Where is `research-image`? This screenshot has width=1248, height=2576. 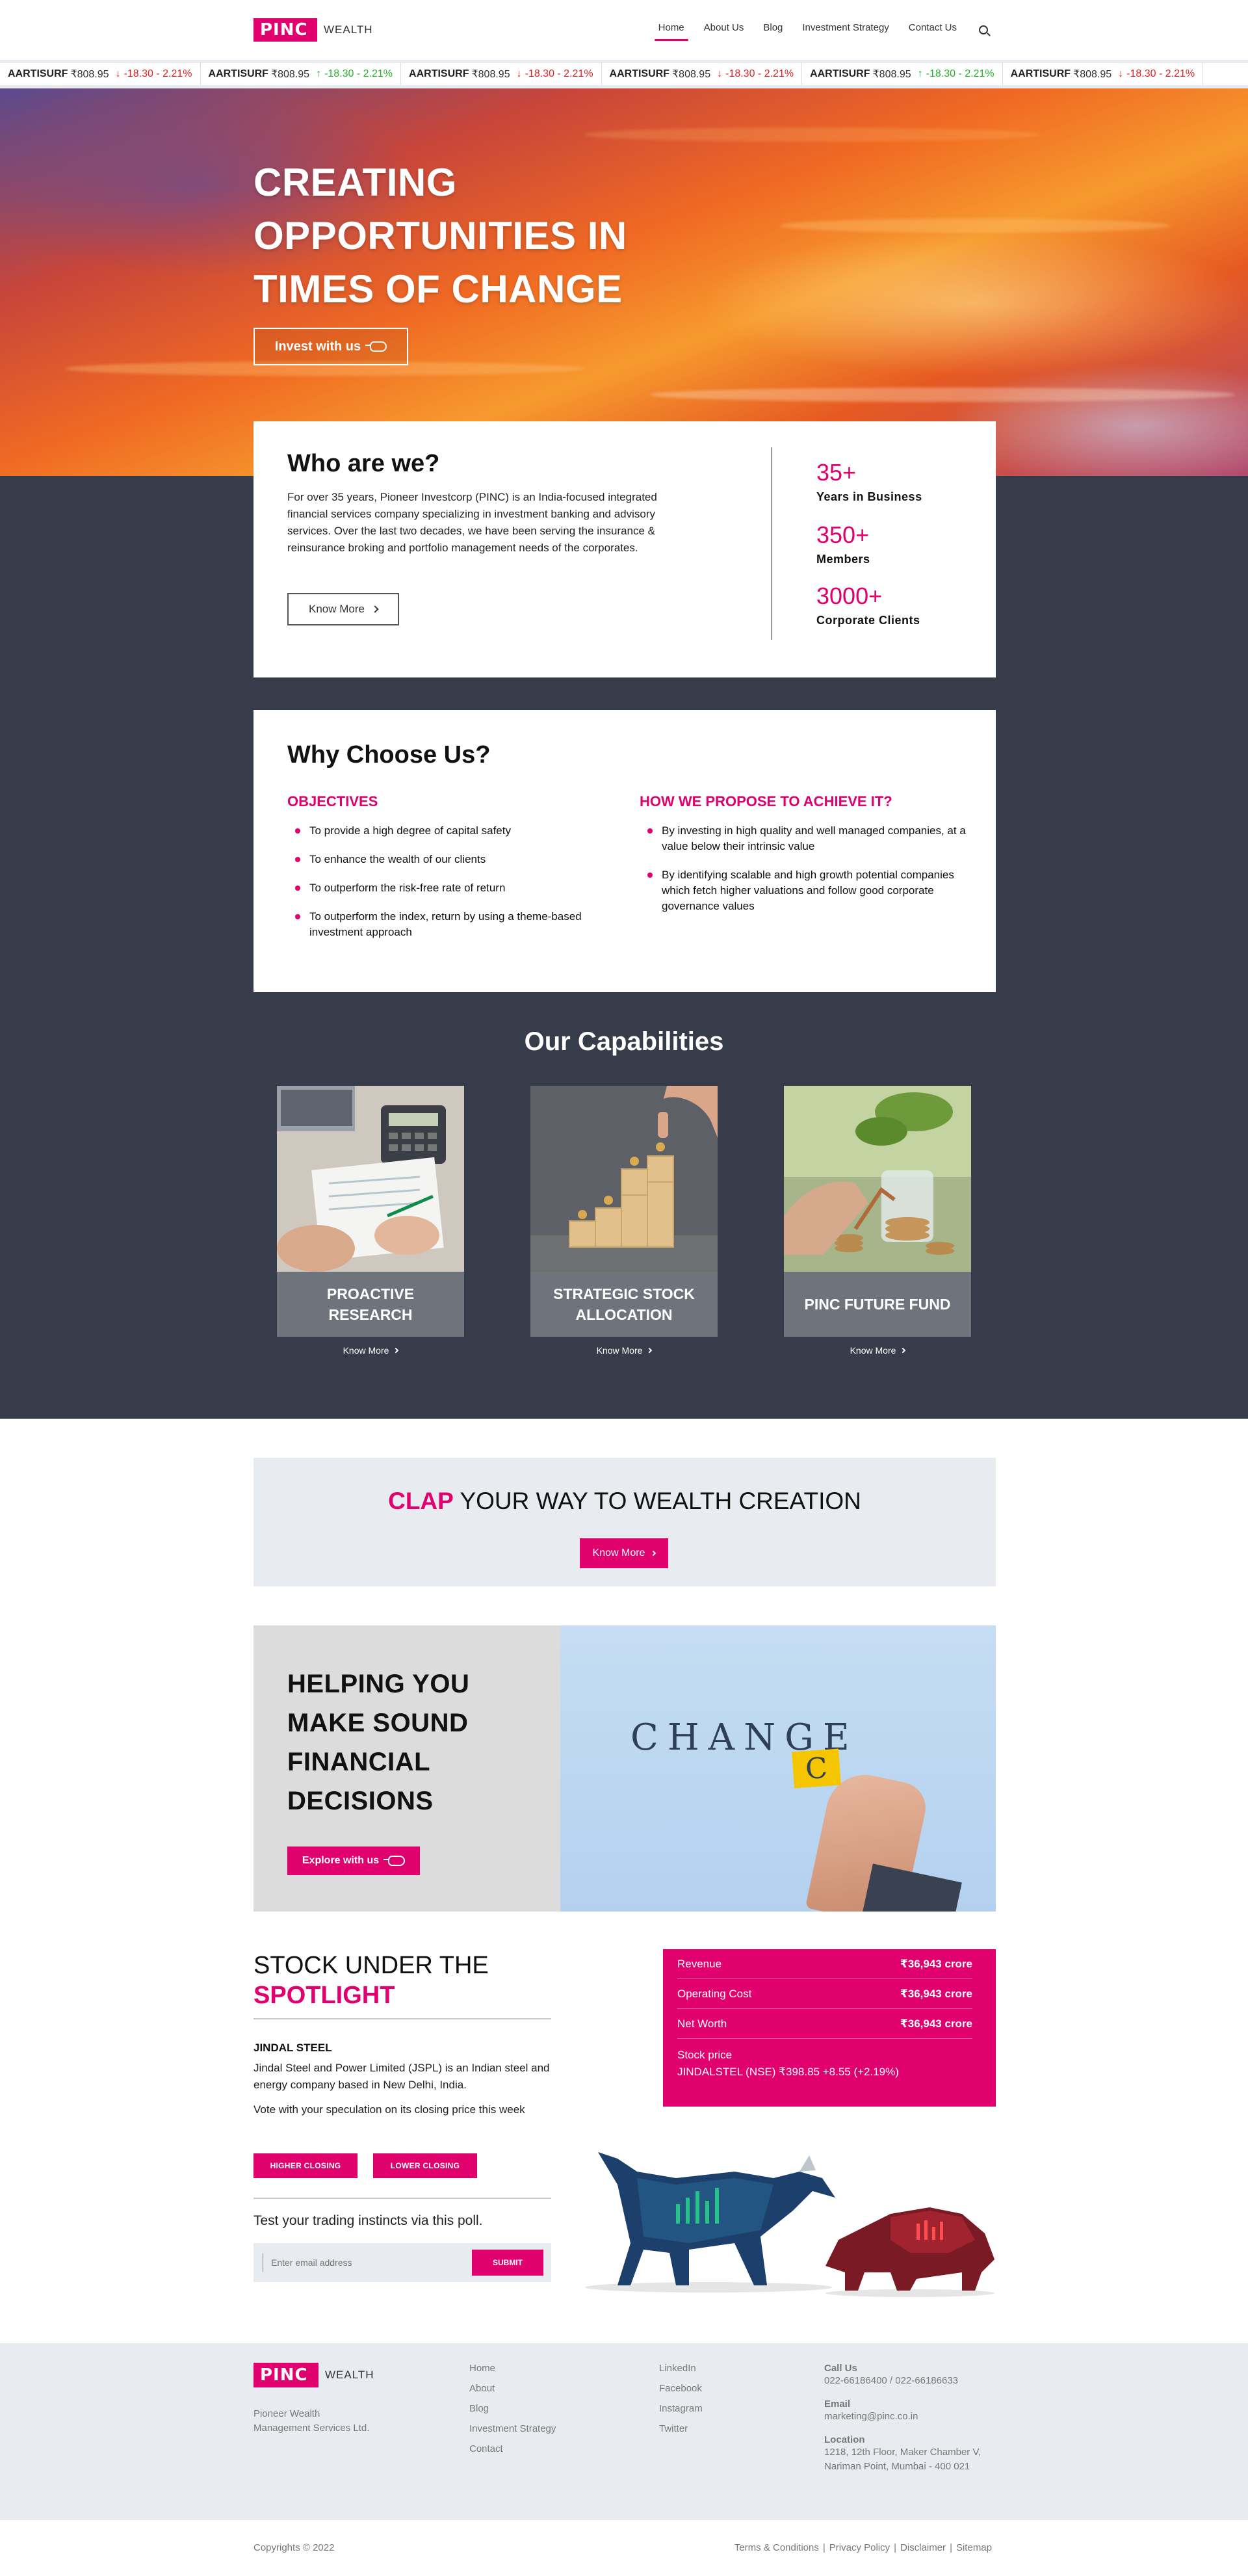
research-image is located at coordinates (370, 1179).